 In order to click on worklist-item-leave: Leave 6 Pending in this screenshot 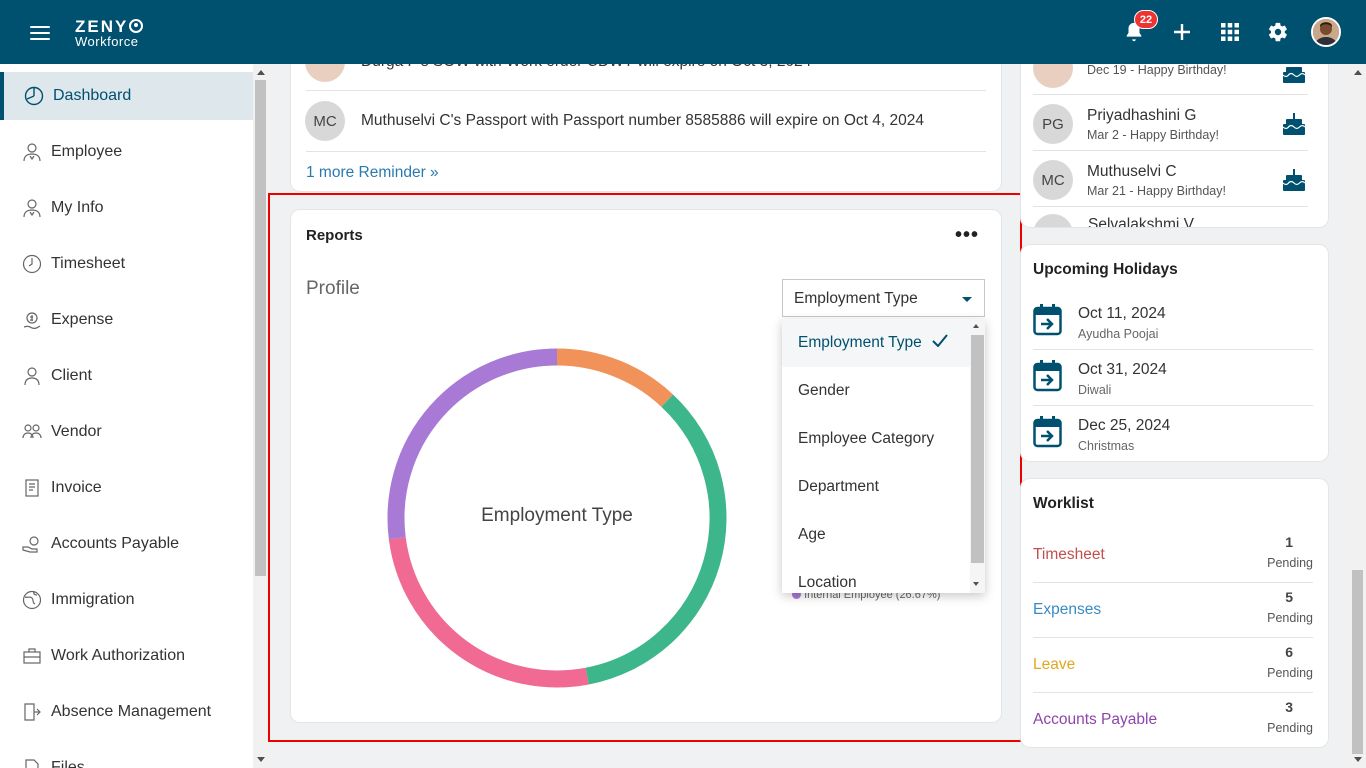, I will do `click(1173, 665)`.